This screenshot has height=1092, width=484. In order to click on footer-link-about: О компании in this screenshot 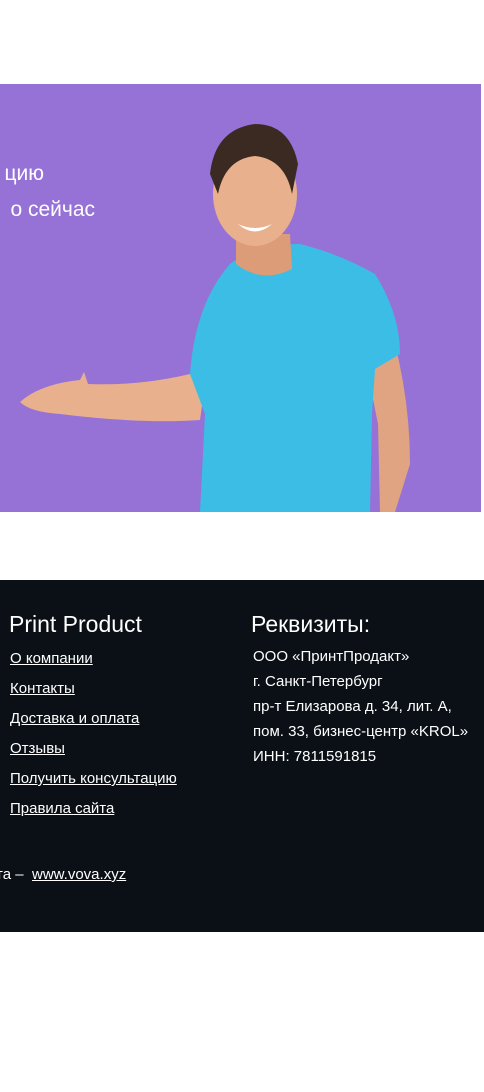, I will do `click(93, 659)`.